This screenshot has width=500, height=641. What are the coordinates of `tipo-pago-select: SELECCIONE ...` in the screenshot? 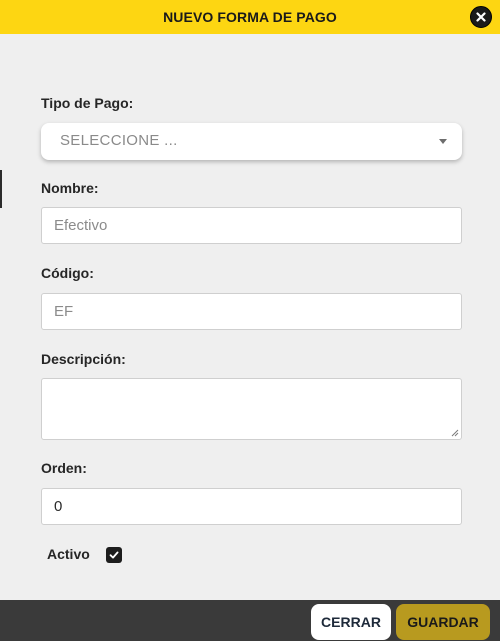 It's located at (251, 141).